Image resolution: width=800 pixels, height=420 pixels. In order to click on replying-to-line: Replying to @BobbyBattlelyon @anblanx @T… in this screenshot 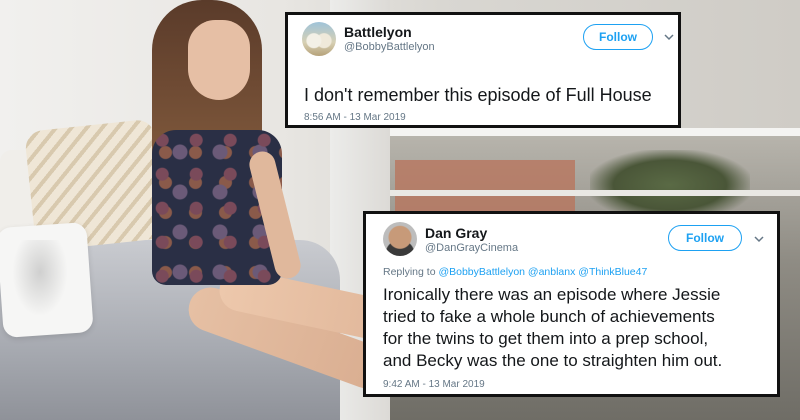, I will do `click(515, 272)`.